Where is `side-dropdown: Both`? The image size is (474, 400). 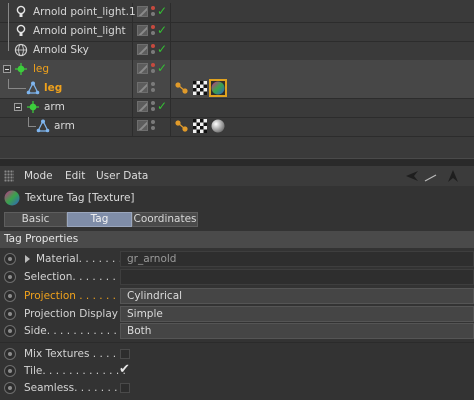 side-dropdown: Both is located at coordinates (297, 331).